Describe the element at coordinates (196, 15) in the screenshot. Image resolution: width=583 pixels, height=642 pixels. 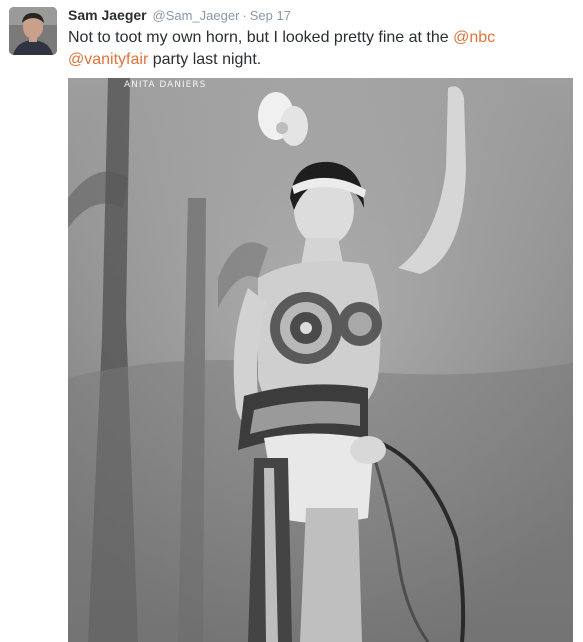
I see `user-handle: @Sam_Jaeger` at that location.